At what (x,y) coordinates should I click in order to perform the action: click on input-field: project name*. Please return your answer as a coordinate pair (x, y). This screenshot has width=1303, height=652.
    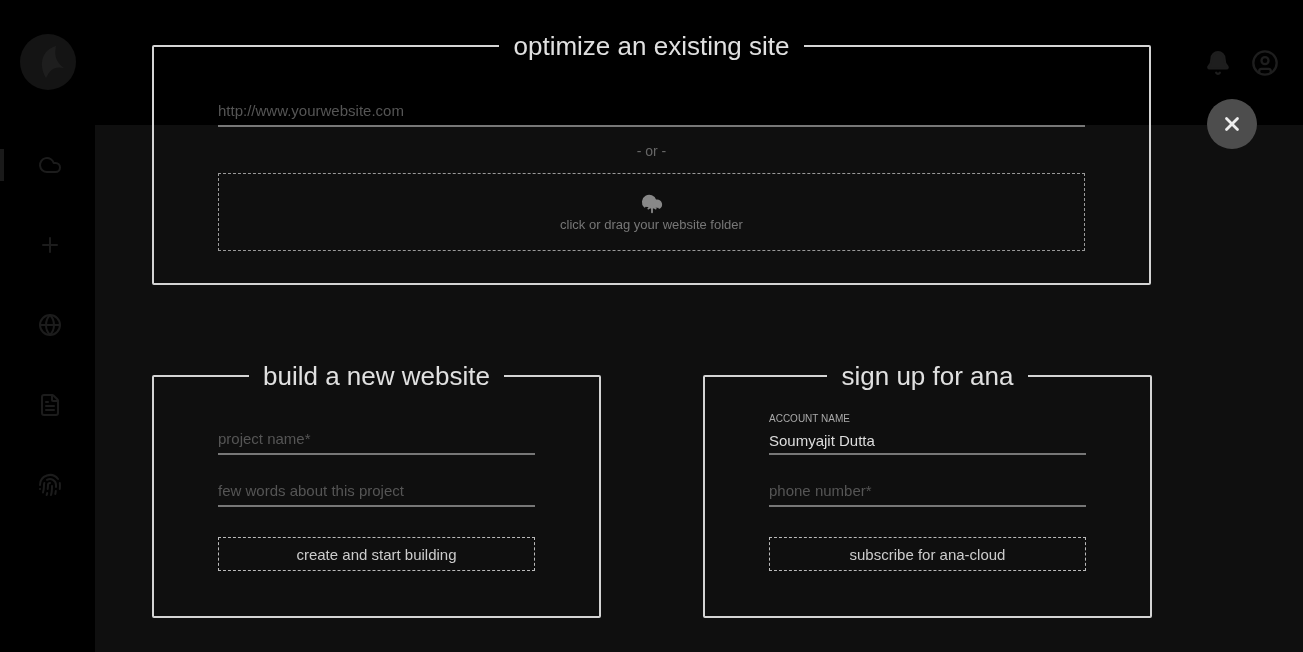
    Looking at the image, I should click on (376, 439).